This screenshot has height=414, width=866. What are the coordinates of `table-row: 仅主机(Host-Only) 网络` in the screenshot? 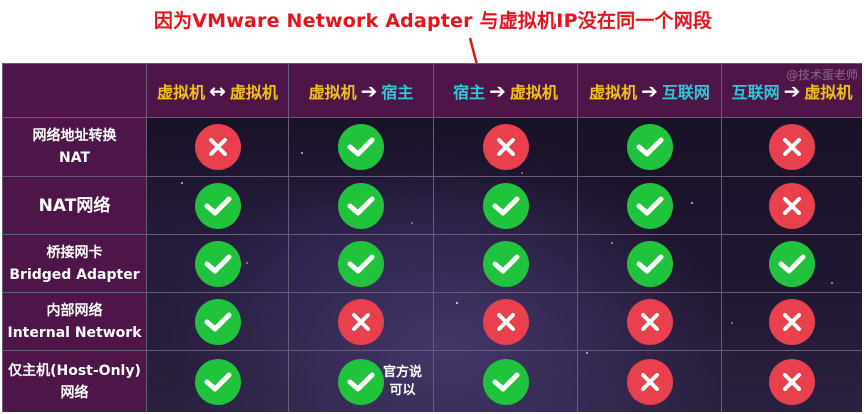 It's located at (432, 381).